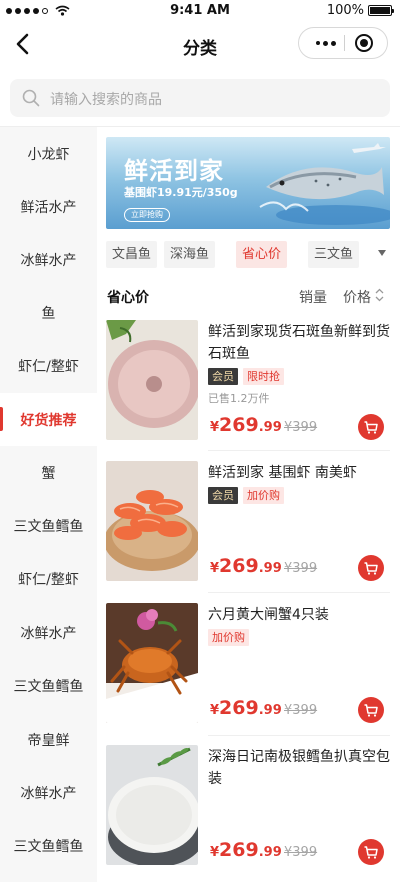 The height and width of the screenshot is (882, 400). Describe the element at coordinates (239, 398) in the screenshot. I see `sold-count: 已售1.2万件` at that location.